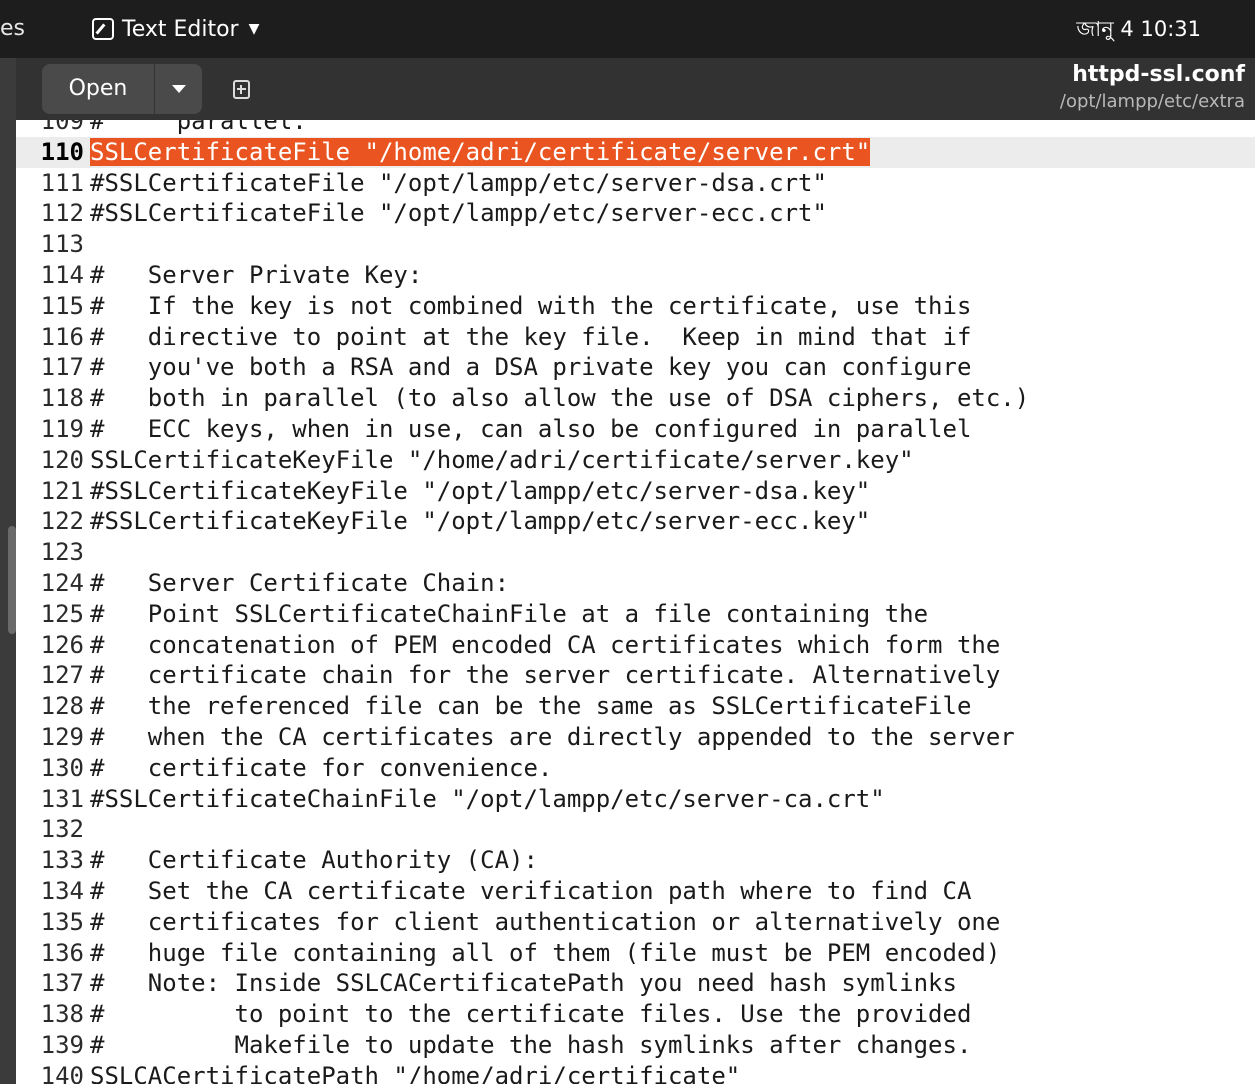  I want to click on chevron-down-icon, so click(178, 89).